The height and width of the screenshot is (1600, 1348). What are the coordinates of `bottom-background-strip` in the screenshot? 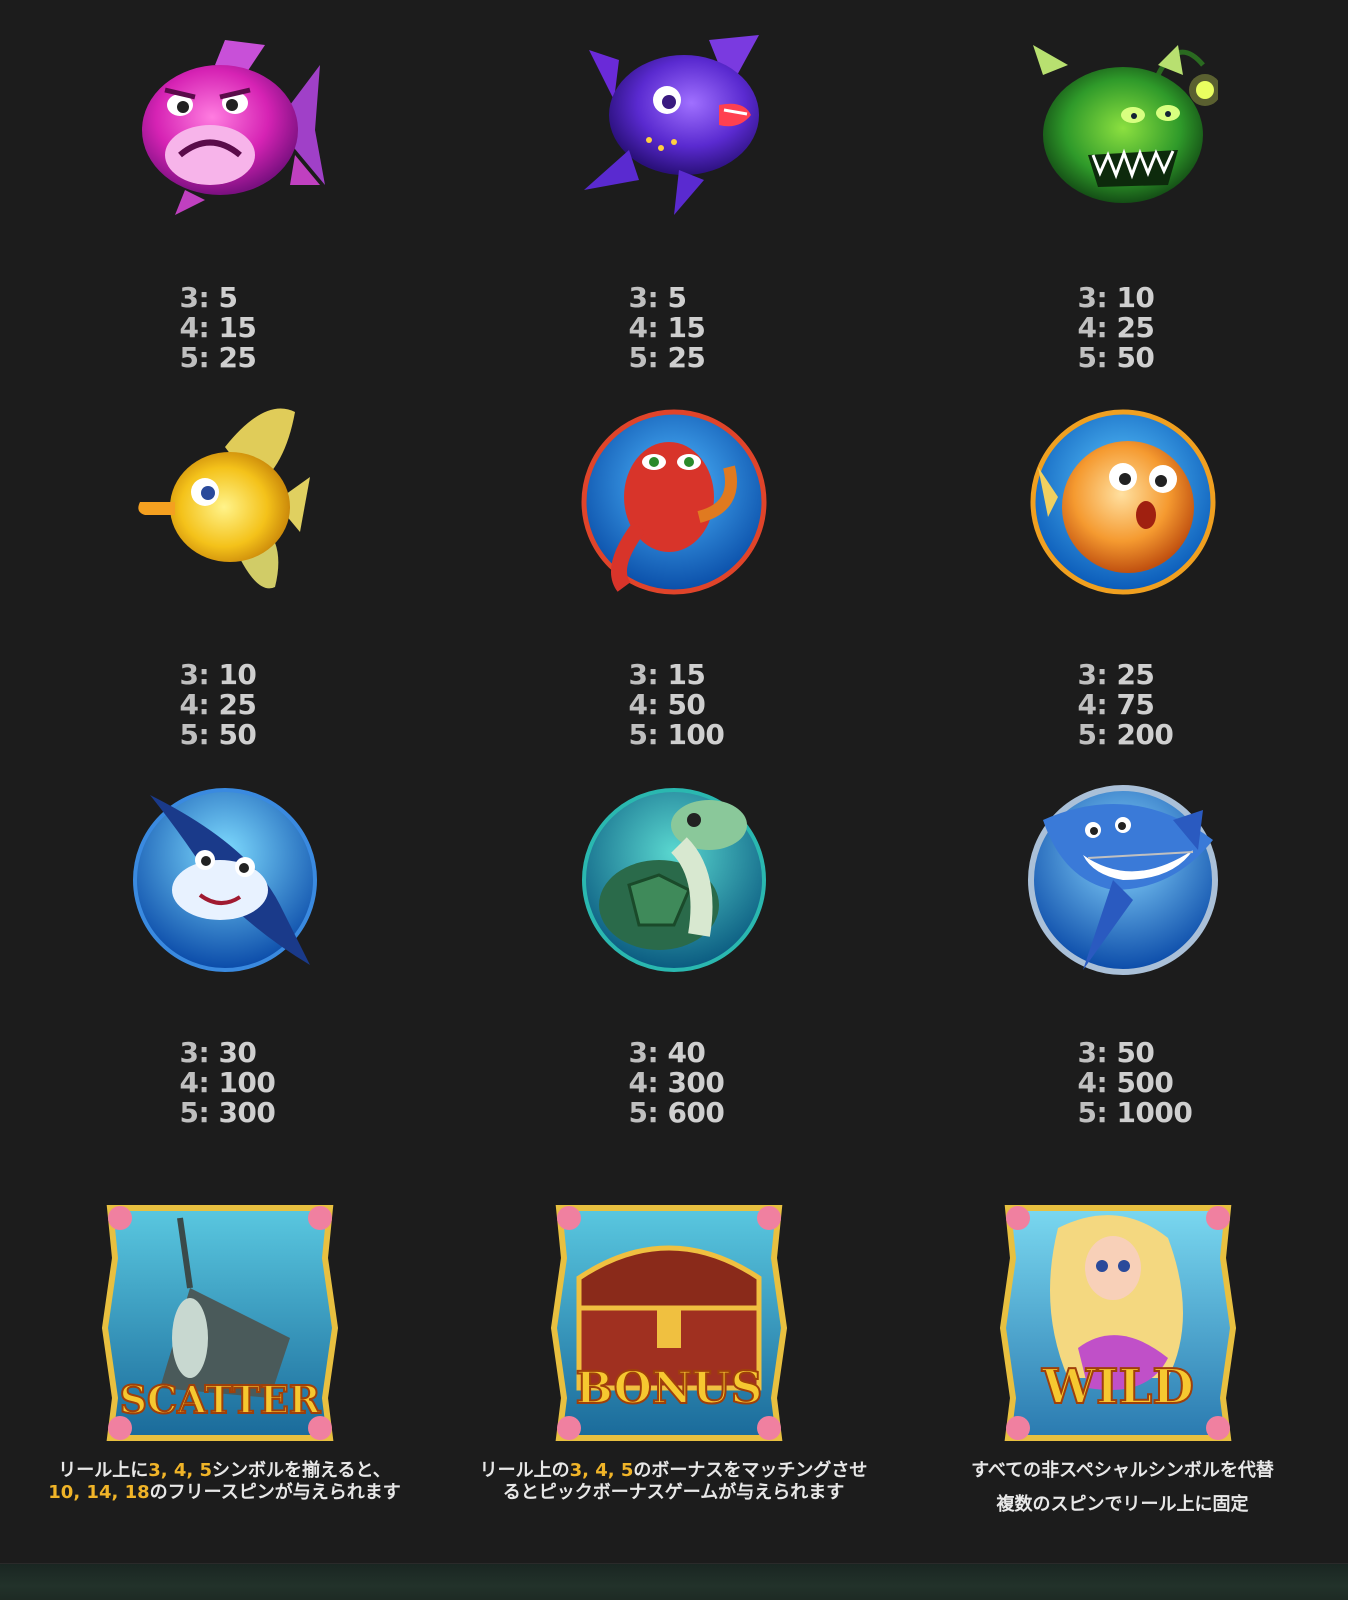 It's located at (674, 1581).